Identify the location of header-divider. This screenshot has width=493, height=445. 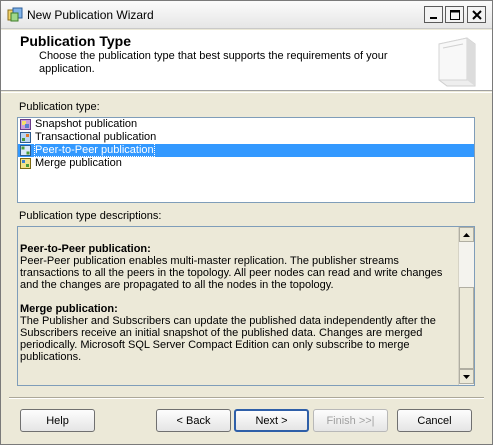
(246, 92).